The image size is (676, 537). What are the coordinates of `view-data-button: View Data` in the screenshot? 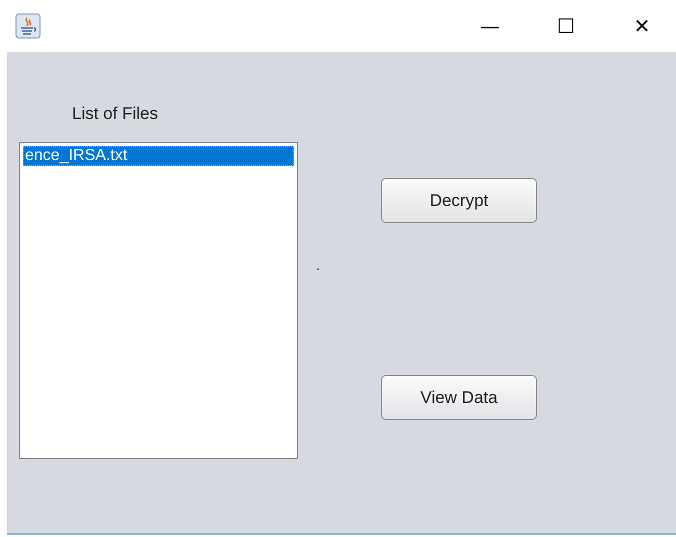 It's located at (459, 397).